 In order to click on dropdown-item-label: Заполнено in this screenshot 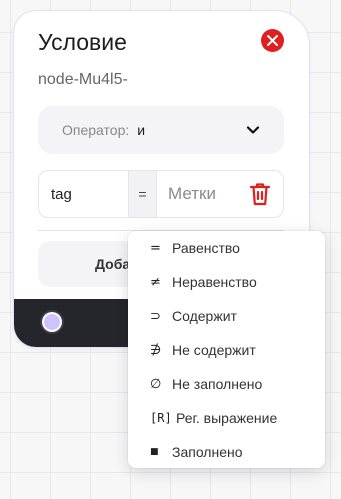, I will do `click(207, 452)`.